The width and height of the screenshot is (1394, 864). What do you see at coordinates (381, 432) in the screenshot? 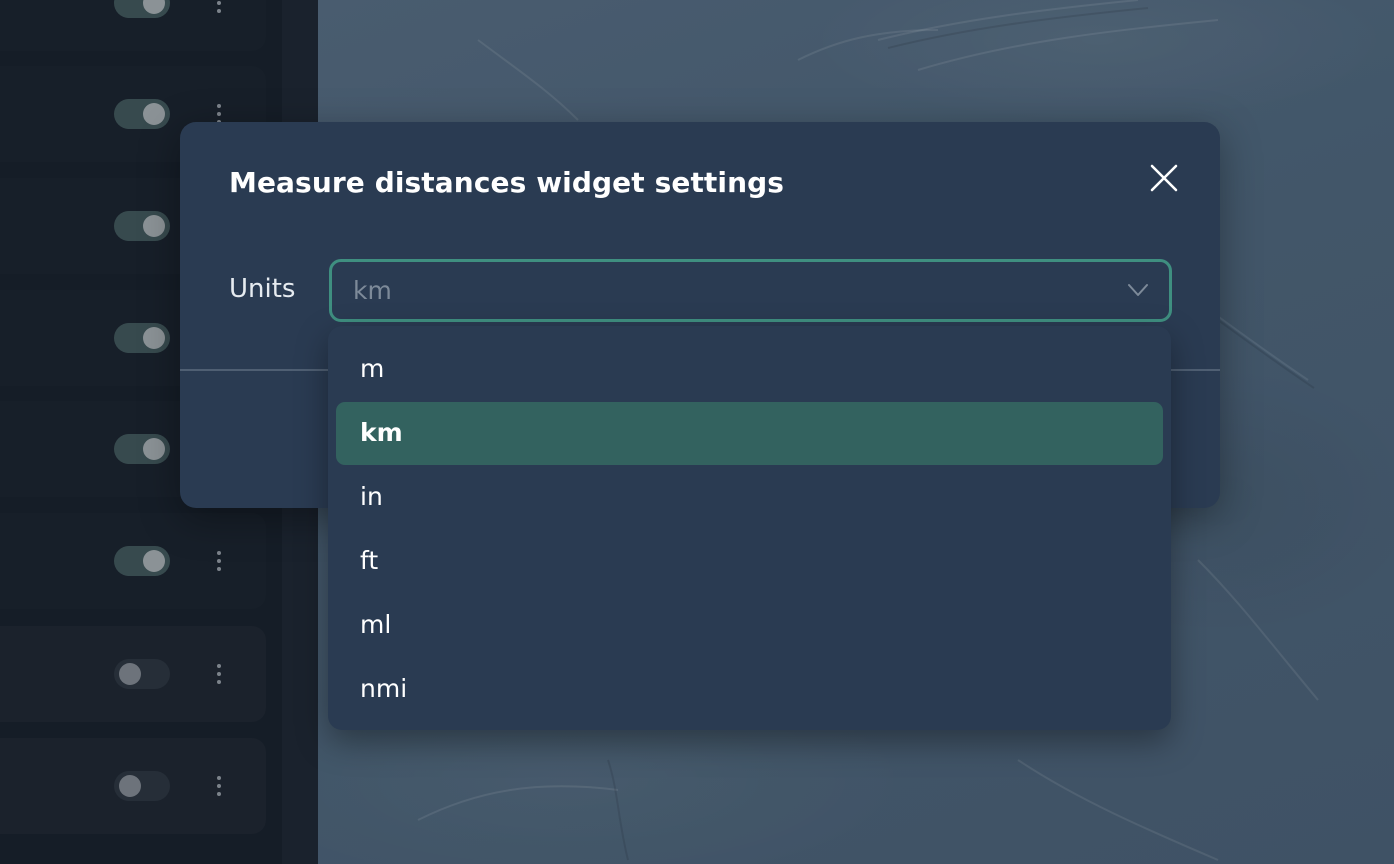
I see `units-option-label: km` at bounding box center [381, 432].